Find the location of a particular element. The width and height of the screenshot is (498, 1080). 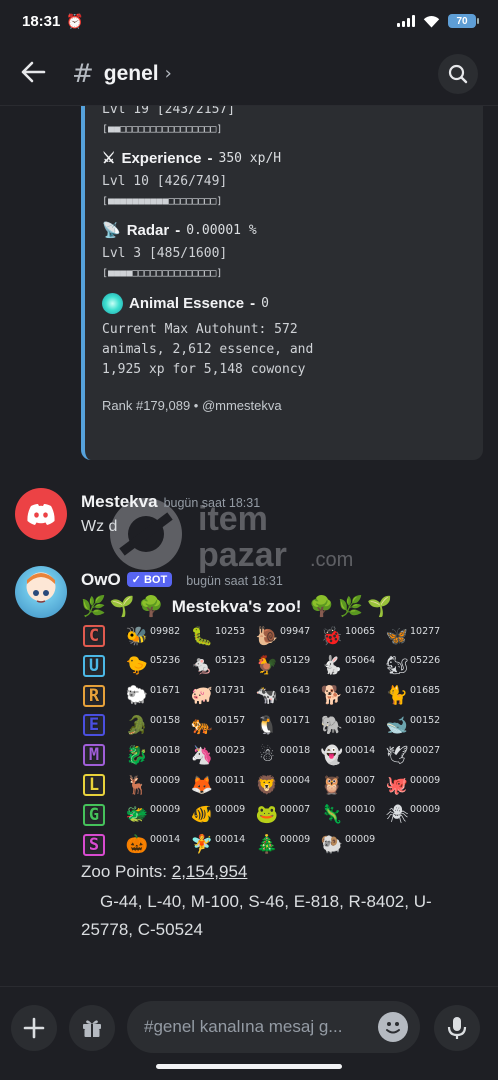

satellite-dish-icon: 📡 is located at coordinates (111, 230).